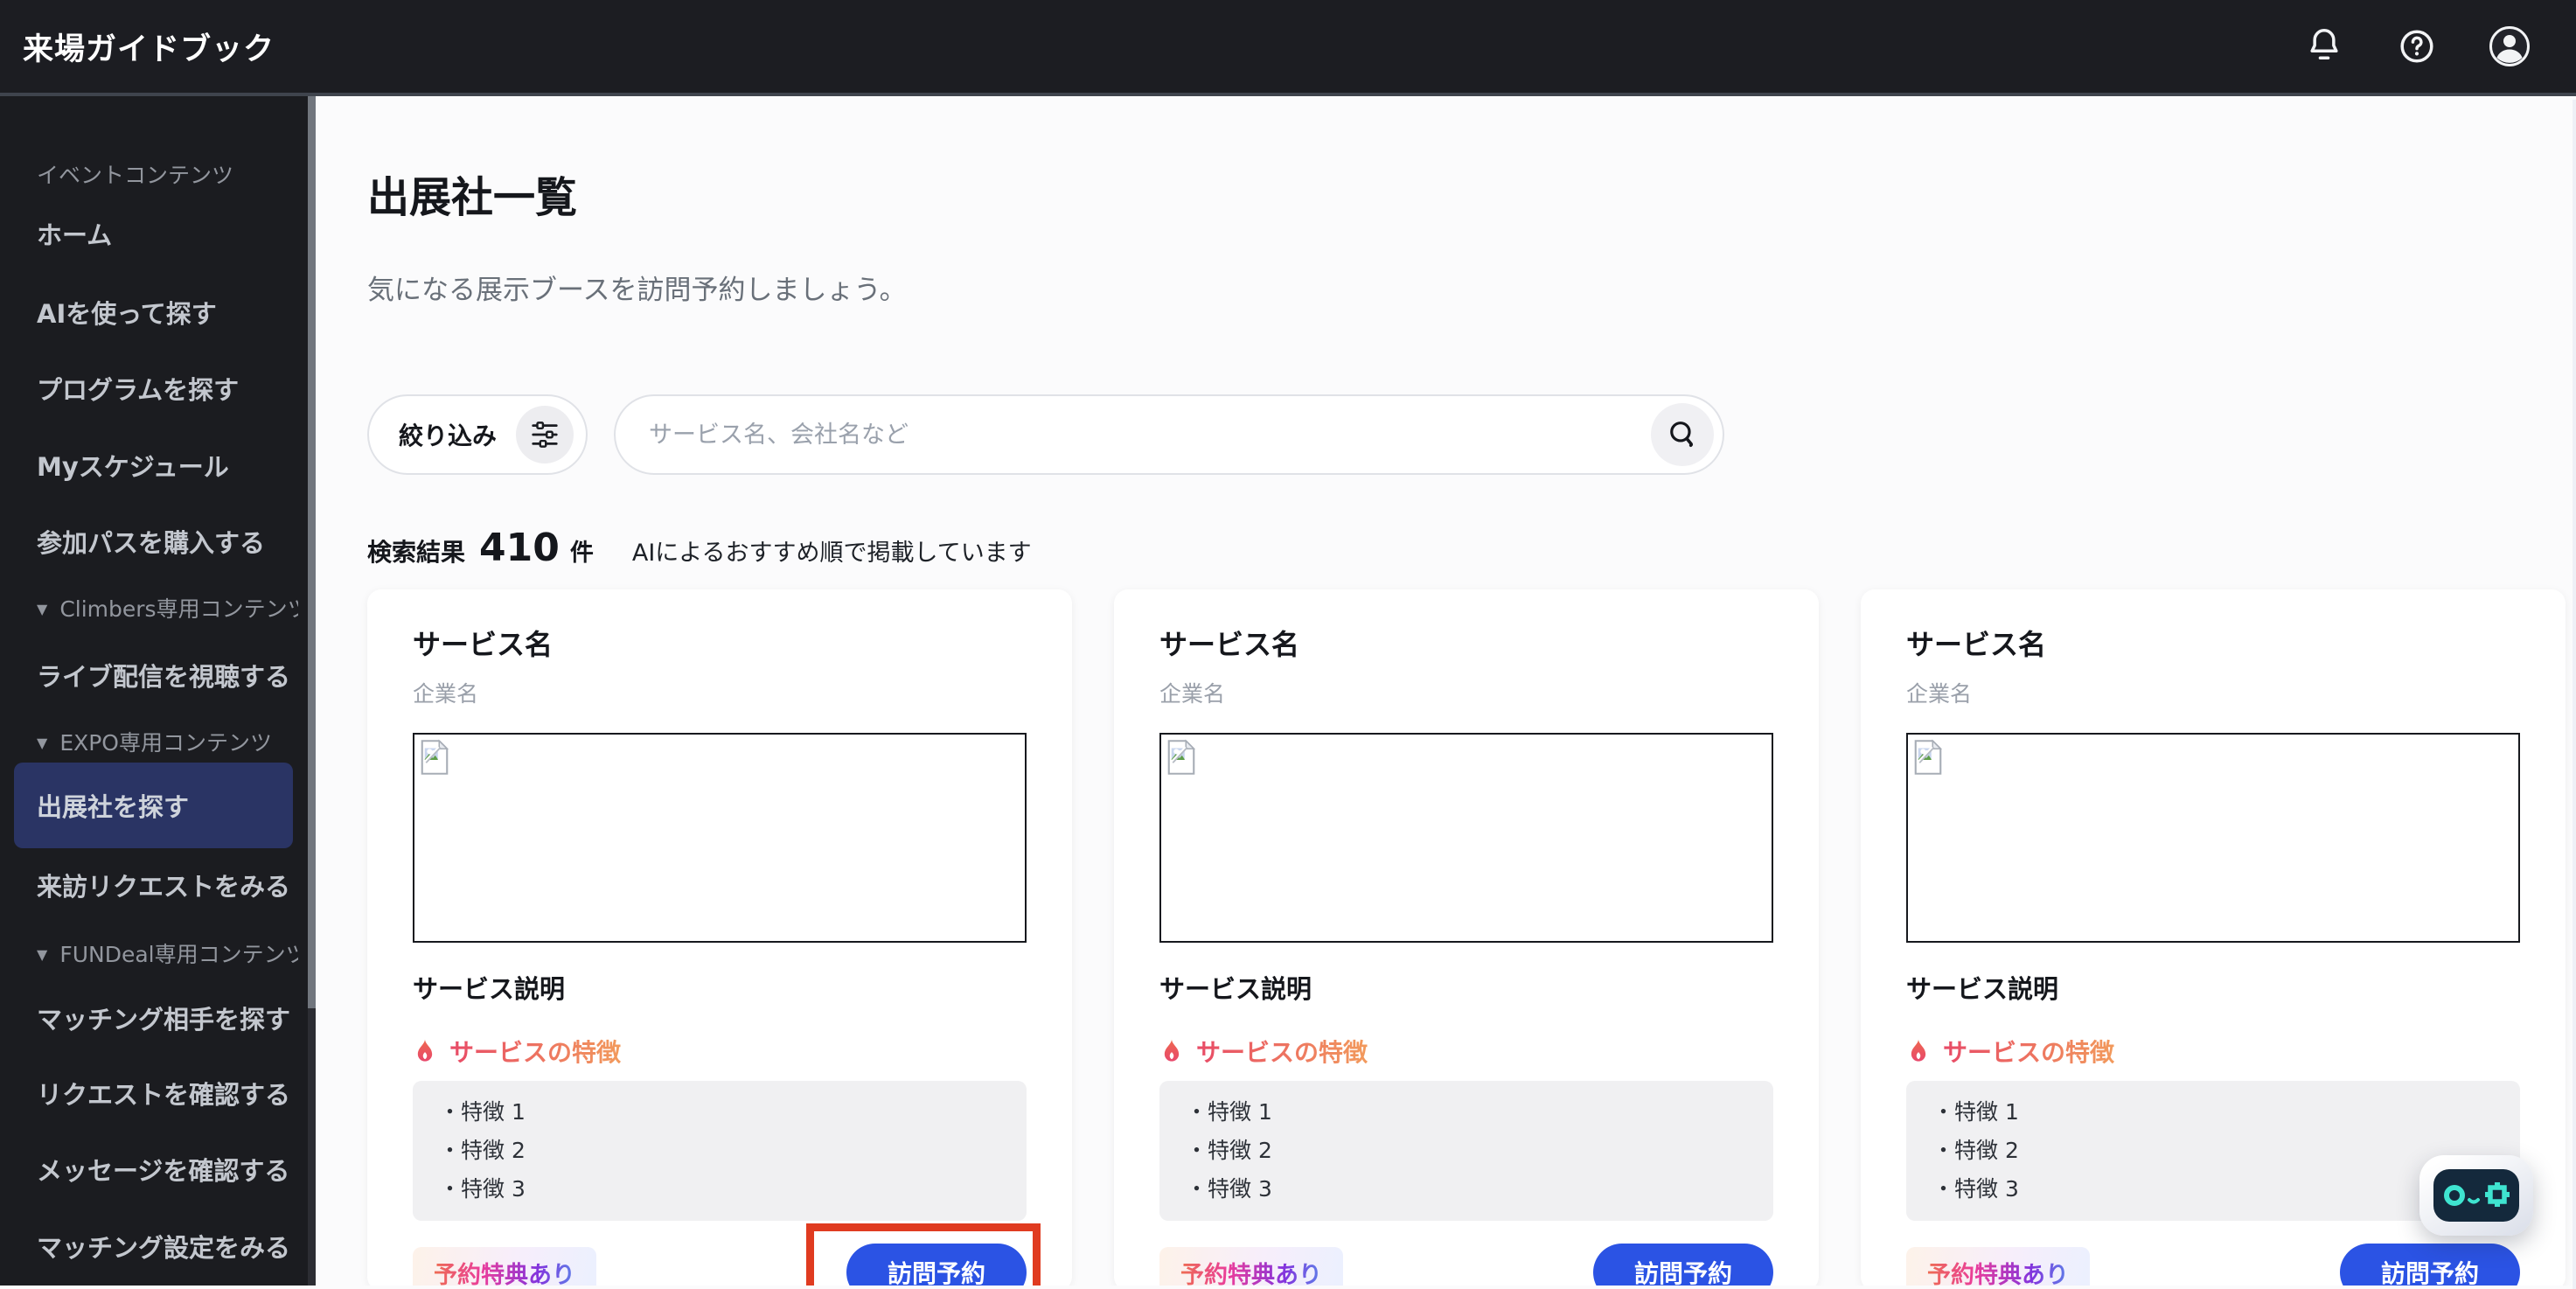 This screenshot has width=2576, height=1289. I want to click on sidebar-item-view-matching-settings: マッチング設定をみる, so click(167, 1246).